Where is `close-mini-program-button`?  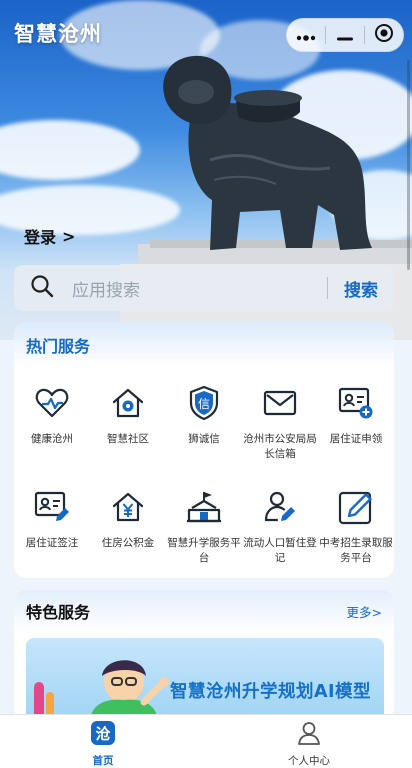 close-mini-program-button is located at coordinates (384, 35).